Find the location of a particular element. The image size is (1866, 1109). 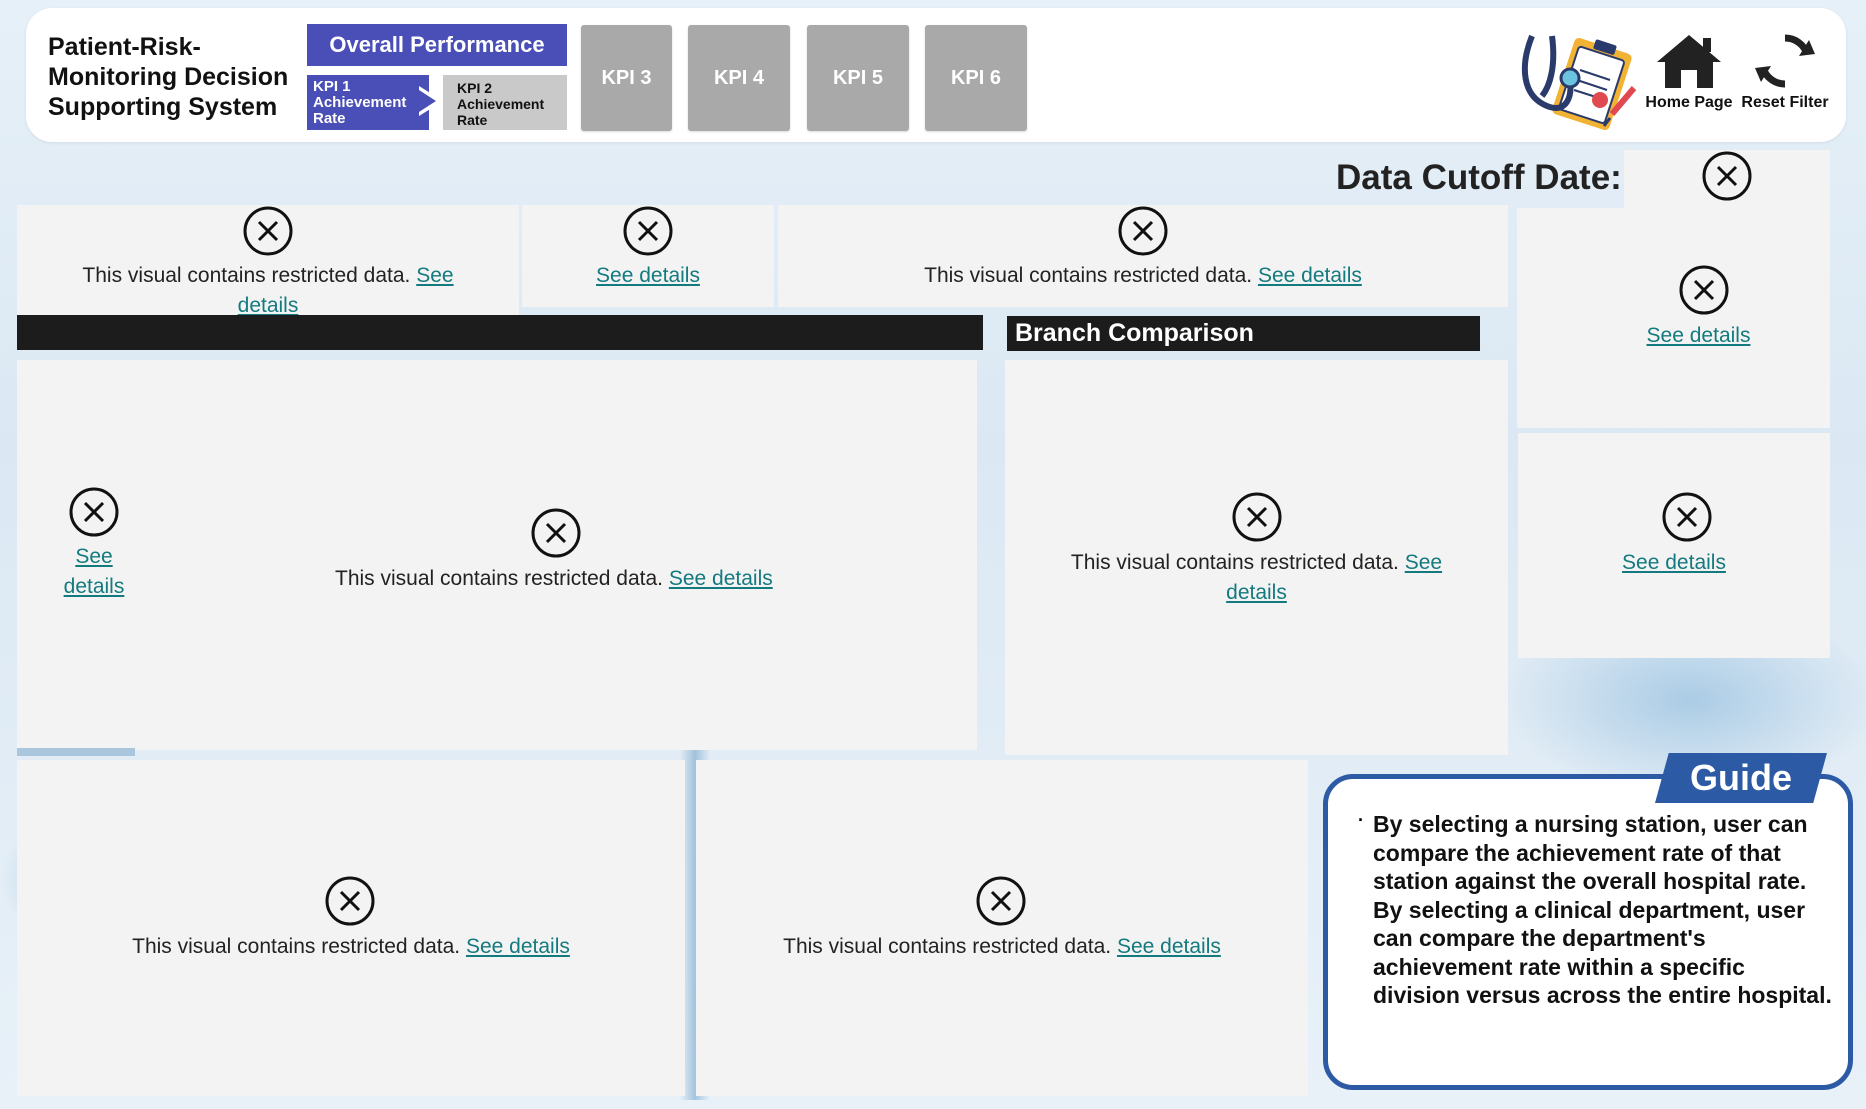

kpi1-button: KPI 1 Achievement Rate is located at coordinates (368, 102).